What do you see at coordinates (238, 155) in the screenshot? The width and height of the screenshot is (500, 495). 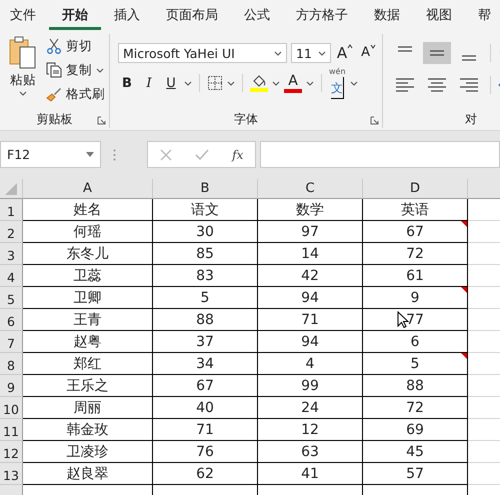 I see `insert-function-button: fx` at bounding box center [238, 155].